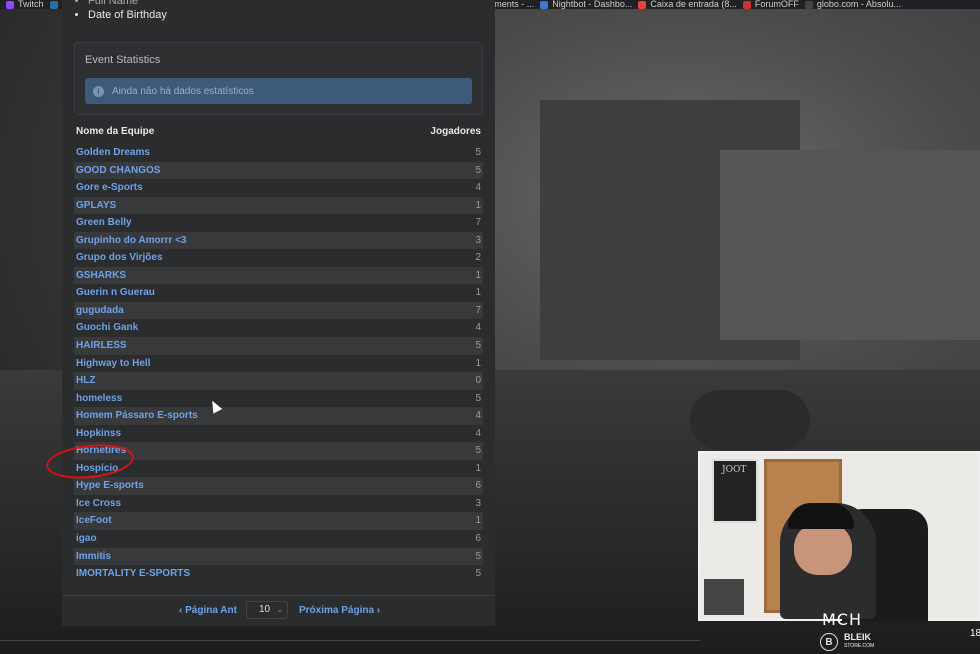  Describe the element at coordinates (208, 610) in the screenshot. I see `previous-page-link: ‹ Página Ant` at that location.